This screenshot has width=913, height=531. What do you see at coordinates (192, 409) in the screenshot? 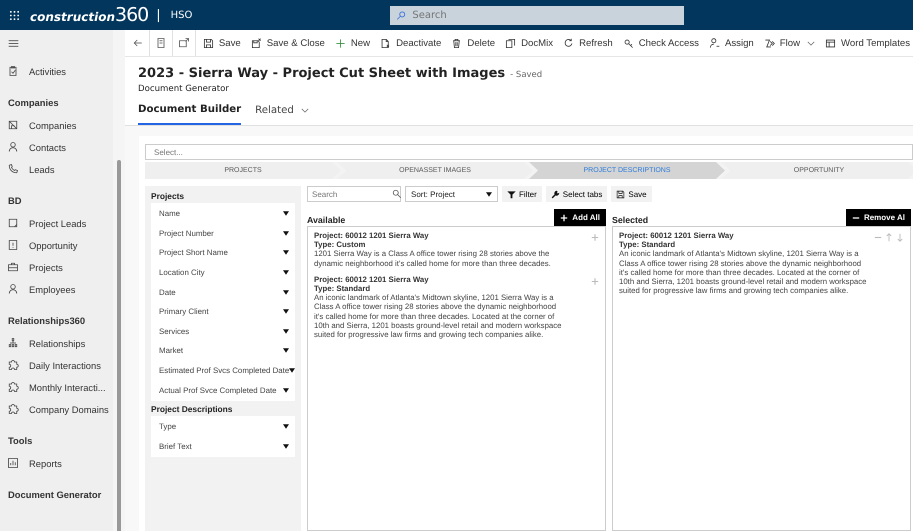
I see `field-group-title: Project Descriptions` at bounding box center [192, 409].